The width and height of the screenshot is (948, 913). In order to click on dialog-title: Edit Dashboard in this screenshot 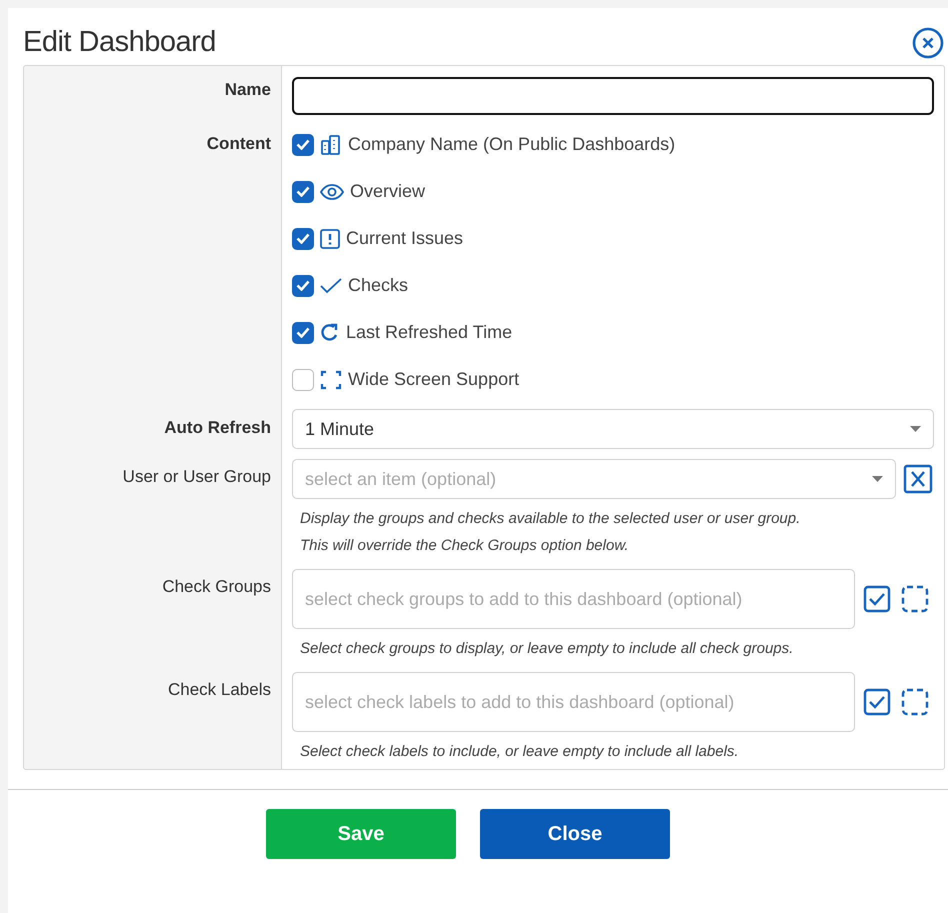, I will do `click(119, 42)`.